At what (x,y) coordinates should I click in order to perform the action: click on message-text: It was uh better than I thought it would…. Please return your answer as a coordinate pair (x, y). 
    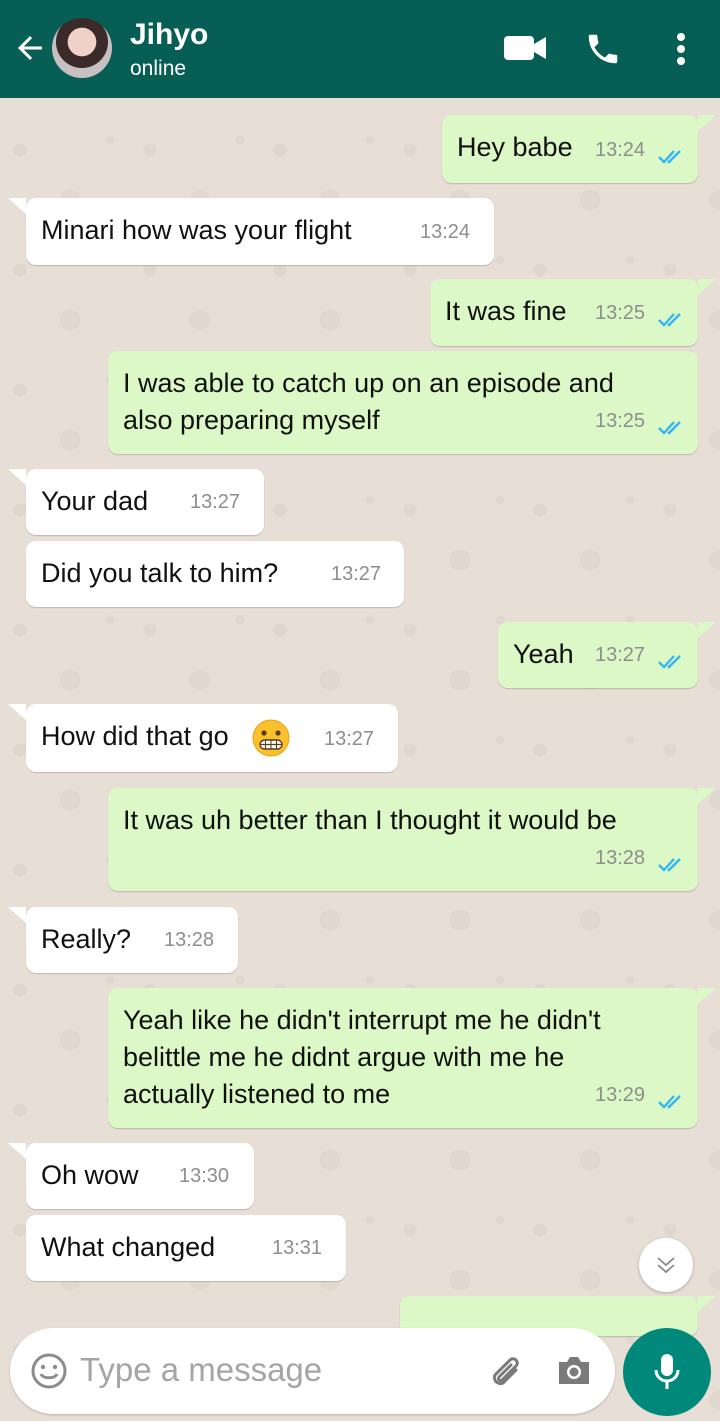
    Looking at the image, I should click on (370, 820).